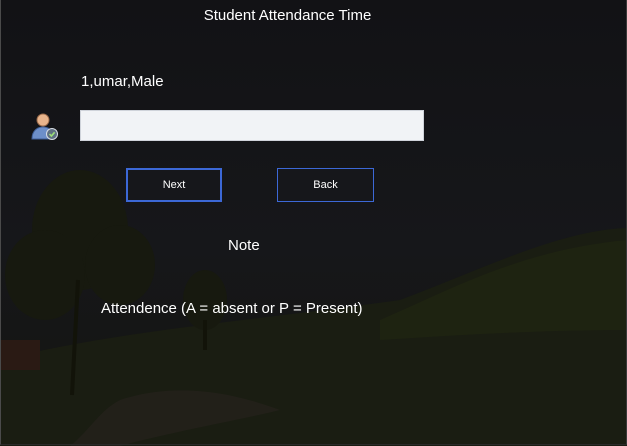 This screenshot has width=627, height=446. Describe the element at coordinates (122, 81) in the screenshot. I see `student-info-label: 1,umar,Male` at that location.